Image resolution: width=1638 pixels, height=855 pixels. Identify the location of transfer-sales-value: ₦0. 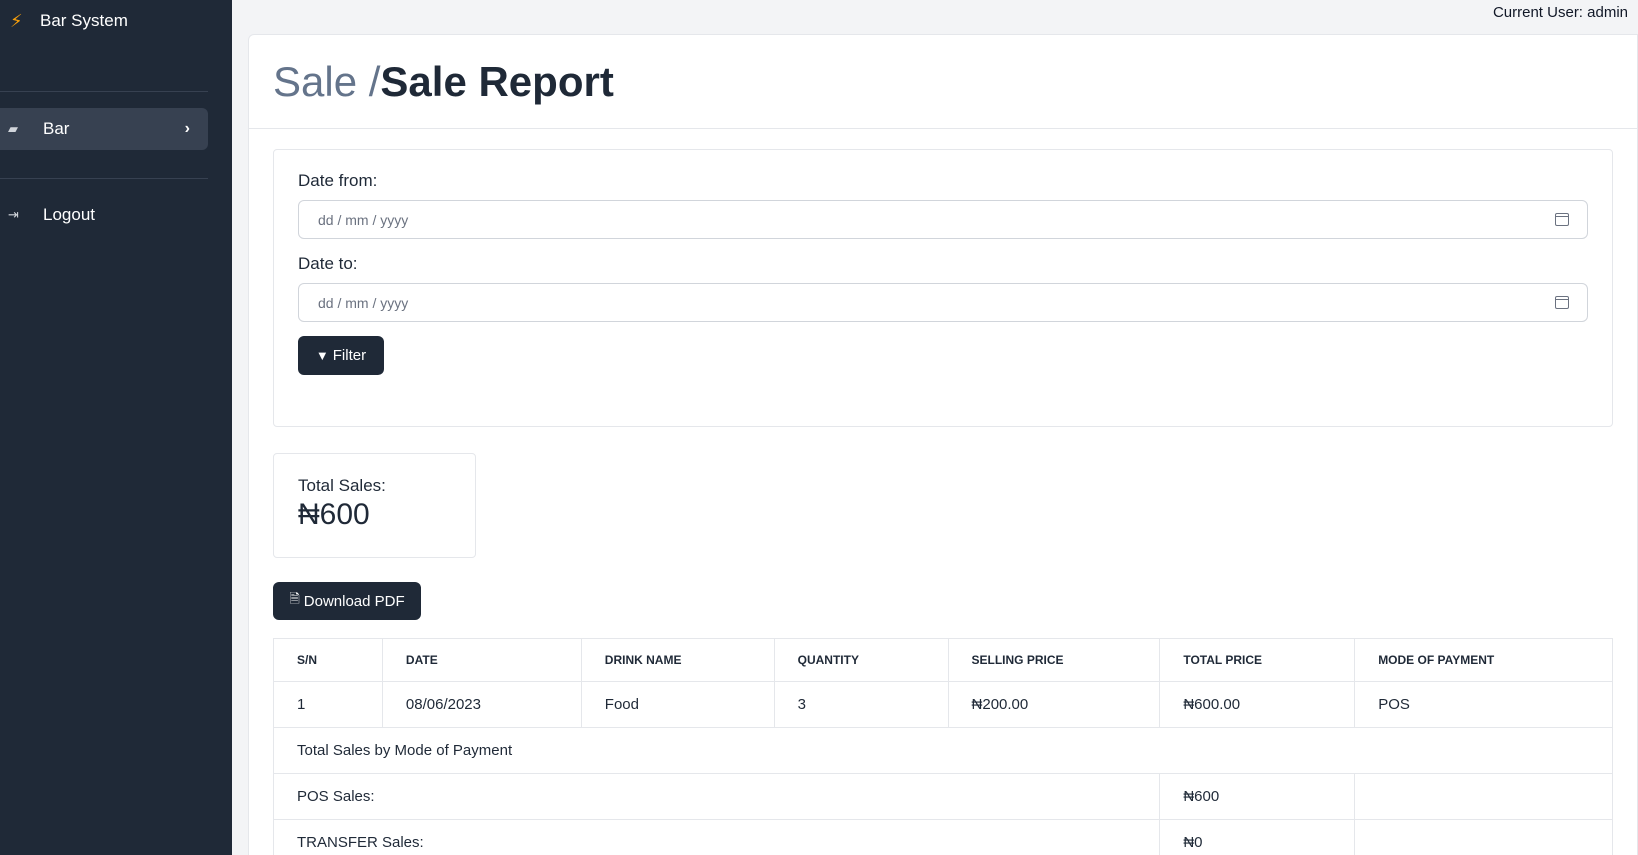
(1257, 837).